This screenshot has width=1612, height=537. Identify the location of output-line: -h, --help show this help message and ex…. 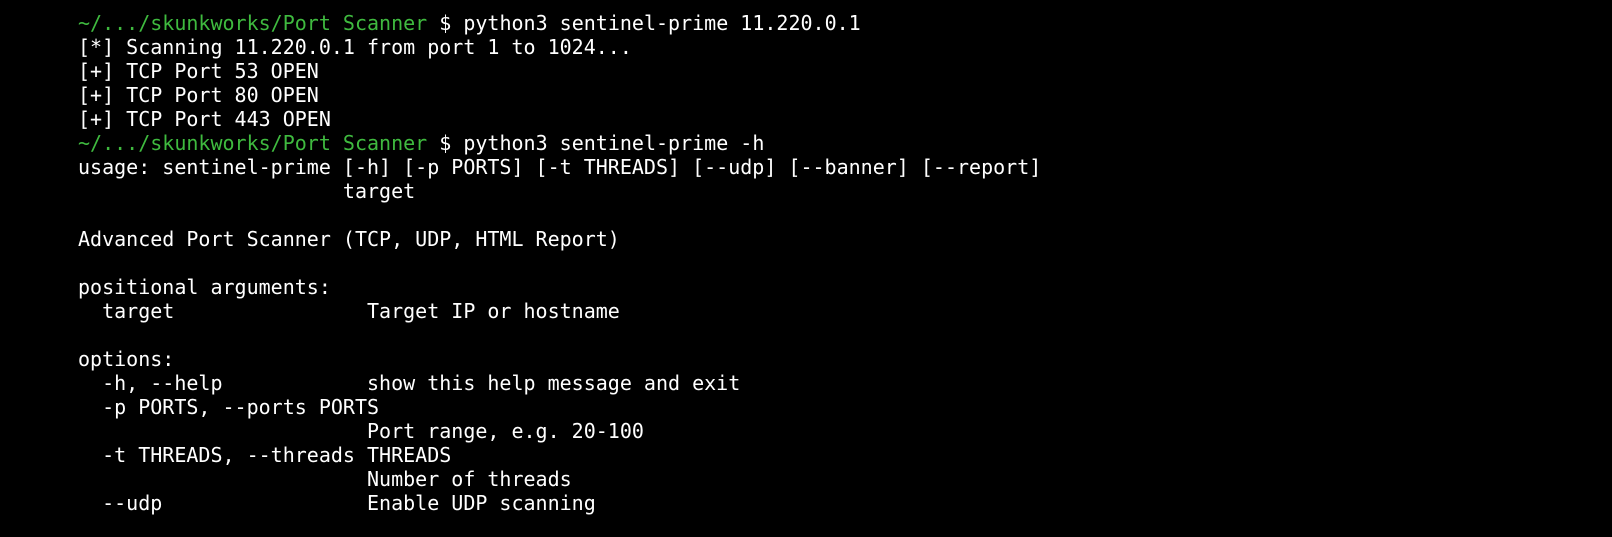
(409, 383).